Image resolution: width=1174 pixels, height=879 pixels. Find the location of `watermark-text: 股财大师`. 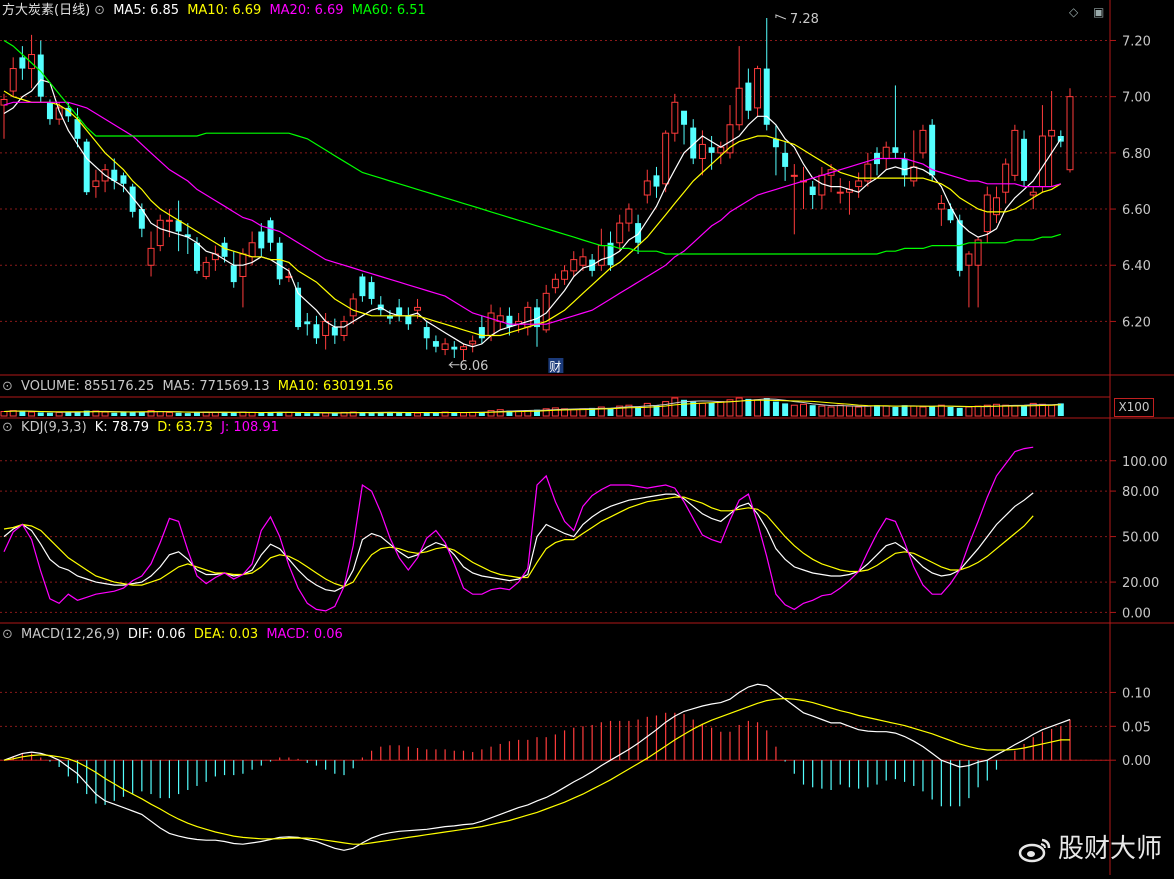

watermark-text: 股财大师 is located at coordinates (1109, 849).